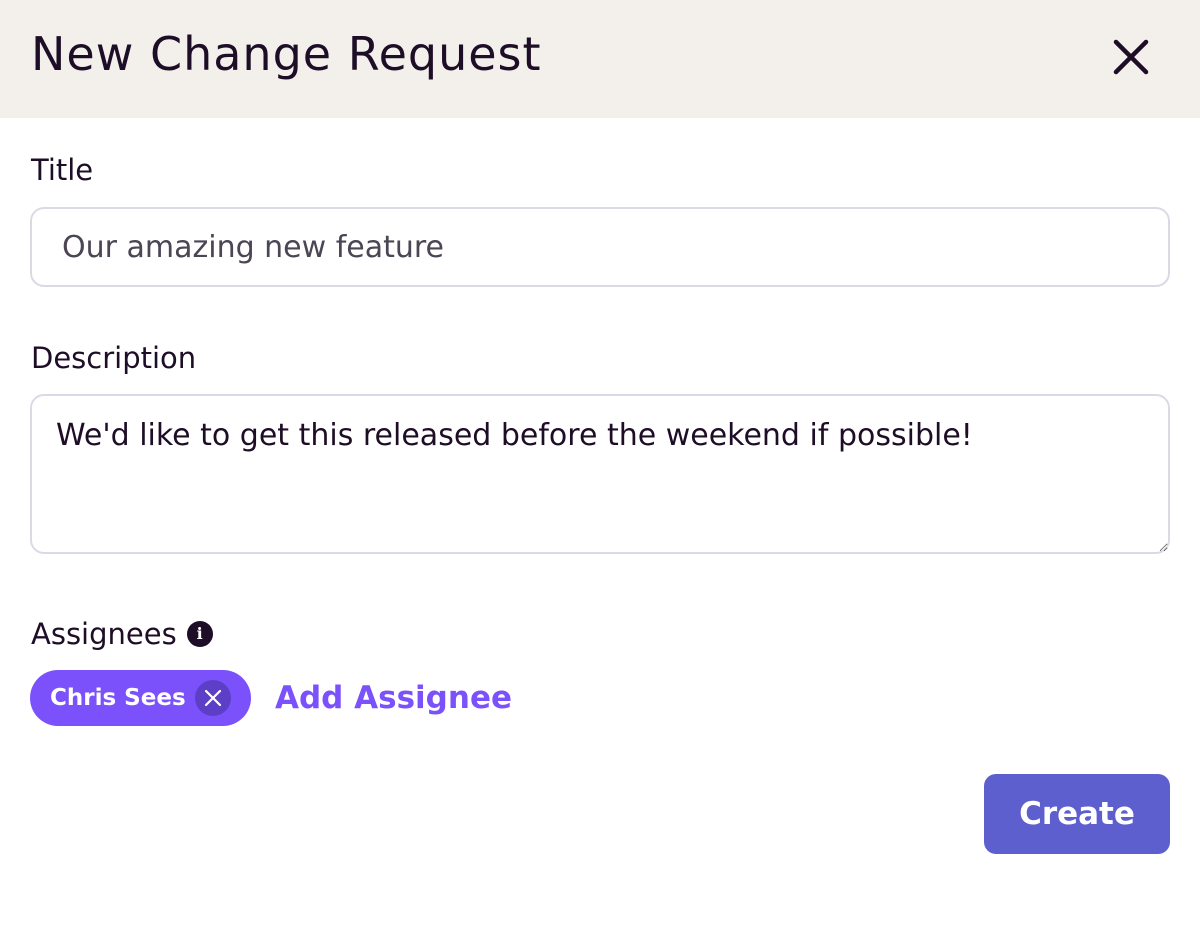  What do you see at coordinates (199, 634) in the screenshot?
I see `info-icon: i` at bounding box center [199, 634].